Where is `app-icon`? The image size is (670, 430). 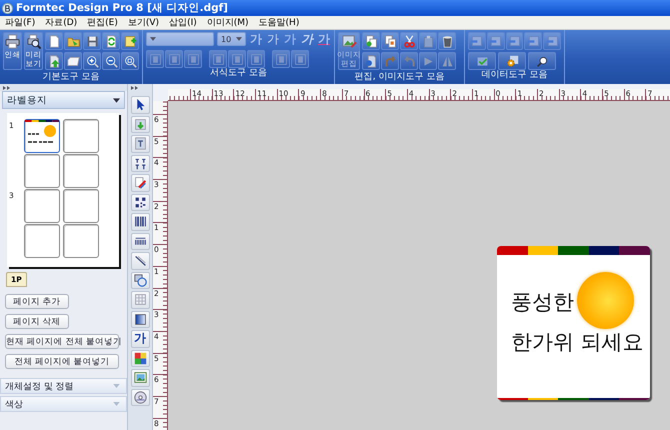
app-icon is located at coordinates (7, 8).